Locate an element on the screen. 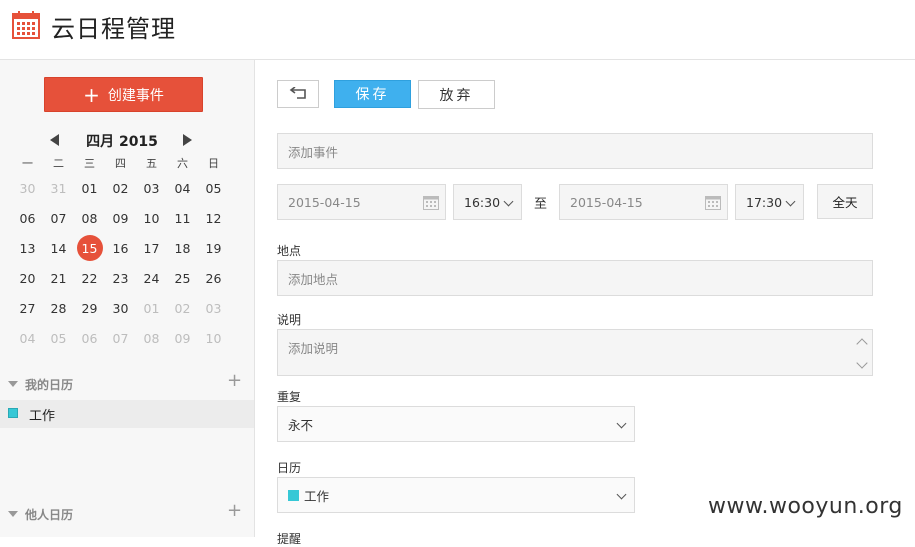  day-number: 29 is located at coordinates (89, 308).